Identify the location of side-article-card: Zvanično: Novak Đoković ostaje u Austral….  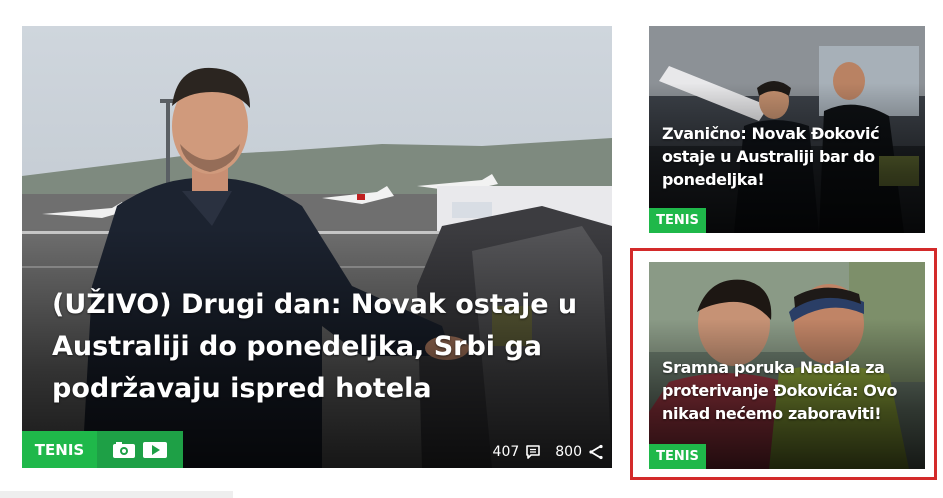
(787, 129).